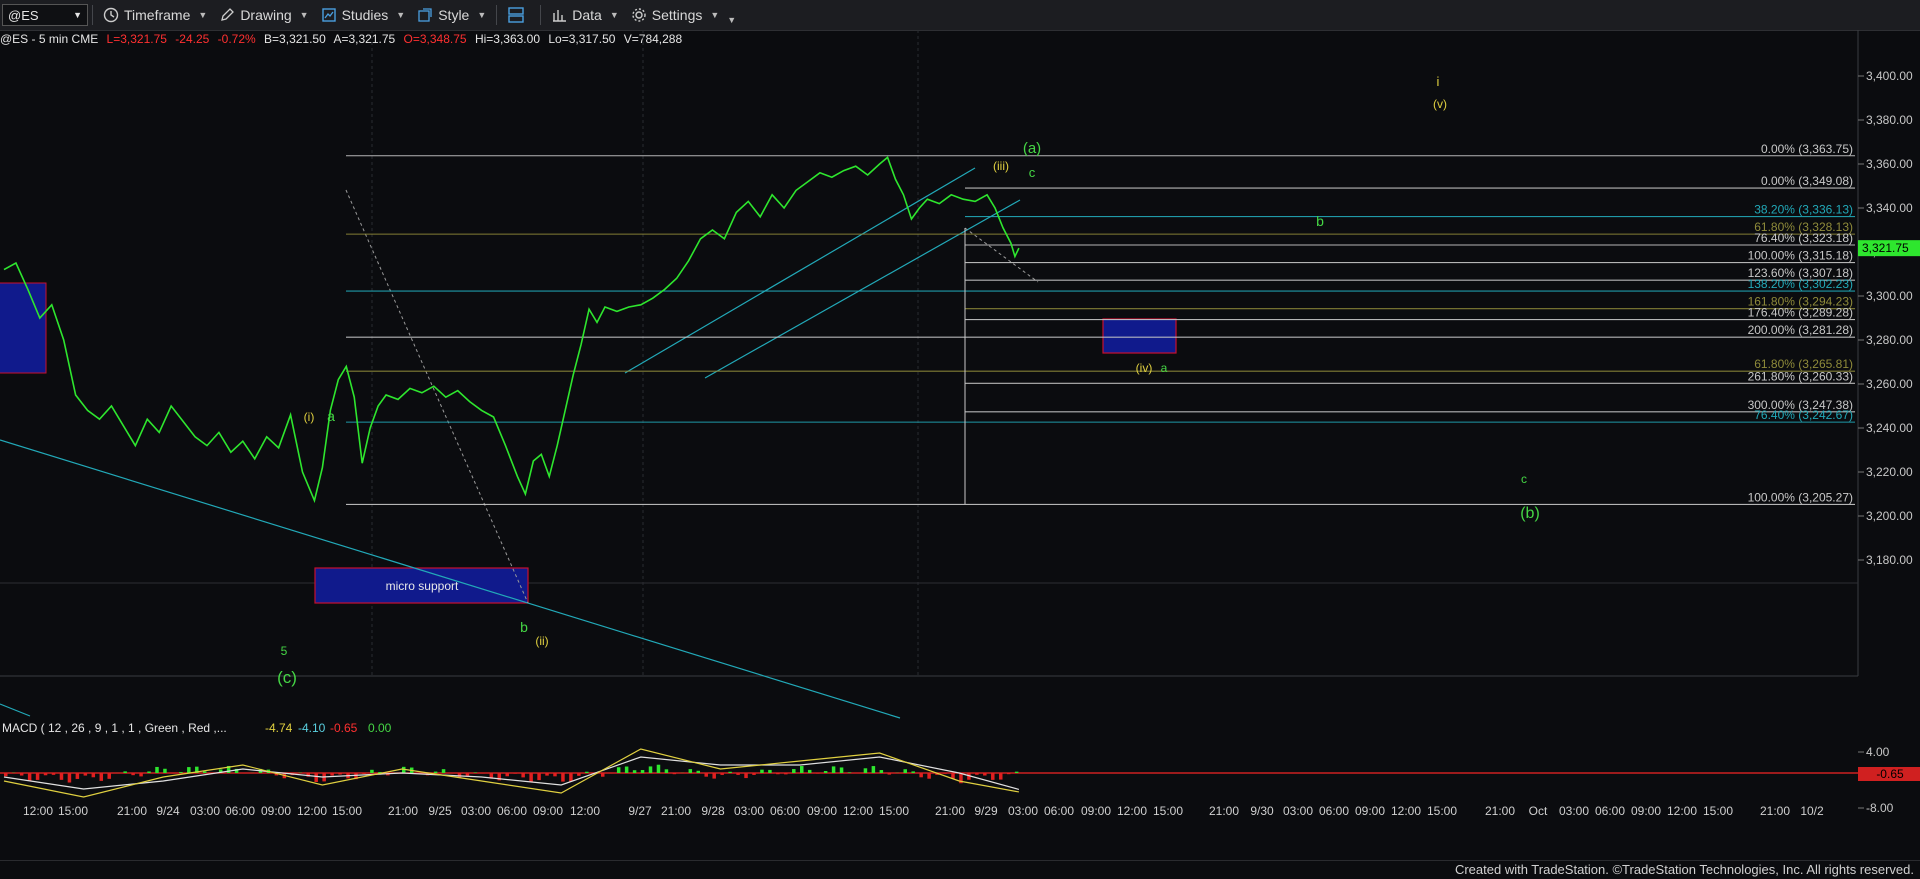  I want to click on y-tick-label: 3,400.00, so click(1889, 76).